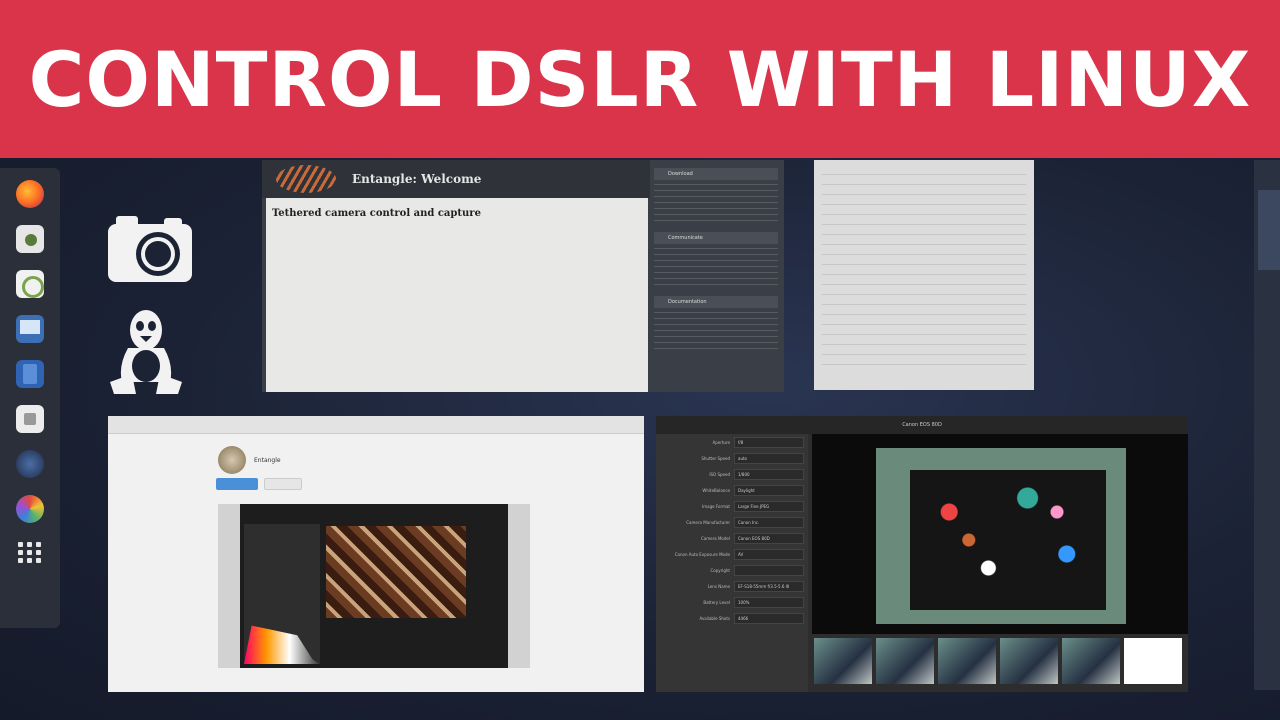  I want to click on preview-photo, so click(396, 572).